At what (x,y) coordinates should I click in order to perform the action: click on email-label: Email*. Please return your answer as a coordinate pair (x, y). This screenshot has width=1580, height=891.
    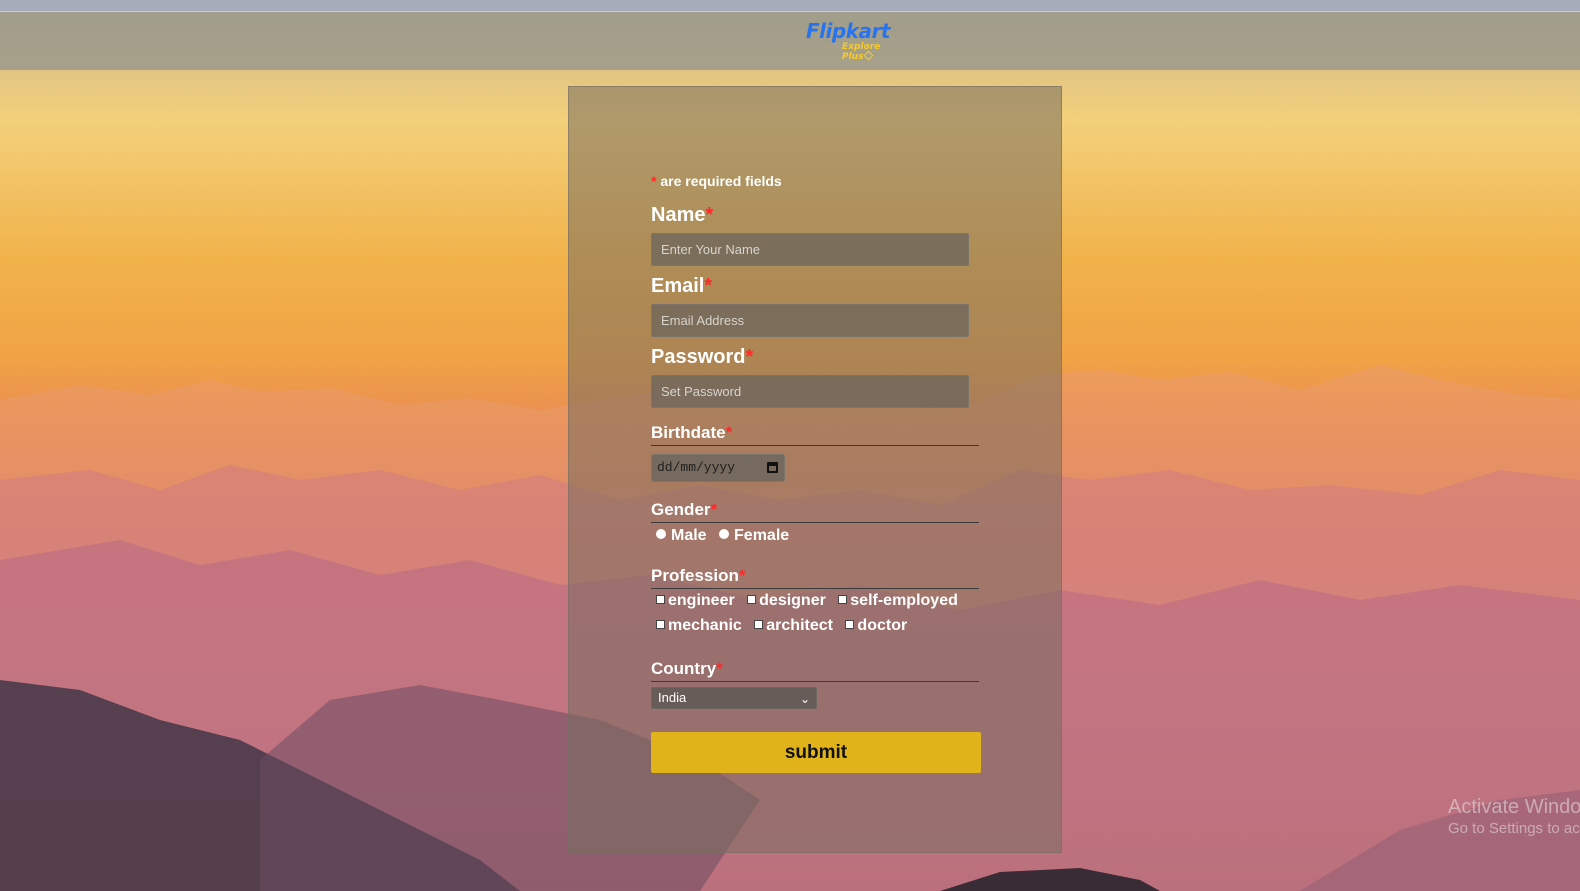
    Looking at the image, I should click on (681, 286).